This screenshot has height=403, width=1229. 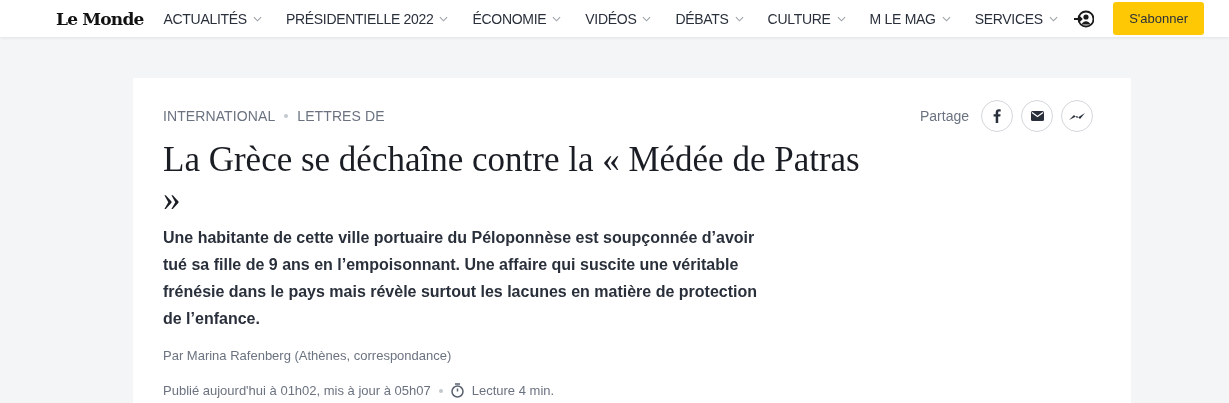 I want to click on account-icon, so click(x=1084, y=18).